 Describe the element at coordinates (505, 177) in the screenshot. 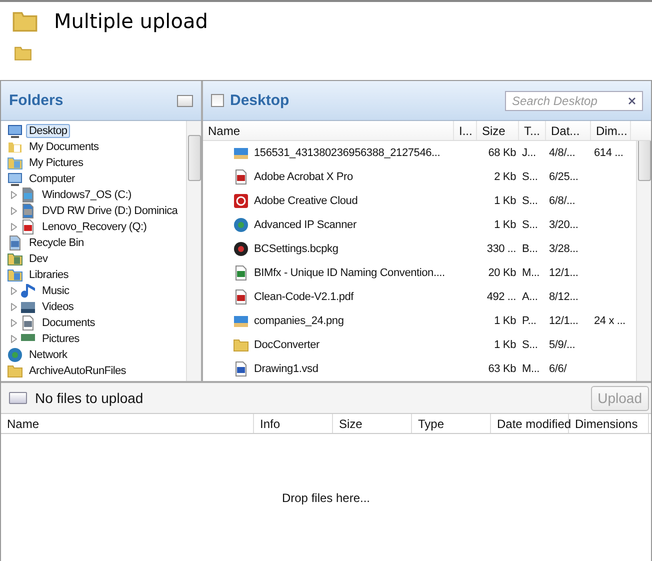

I see `table-cell-text: 2 Kb` at that location.